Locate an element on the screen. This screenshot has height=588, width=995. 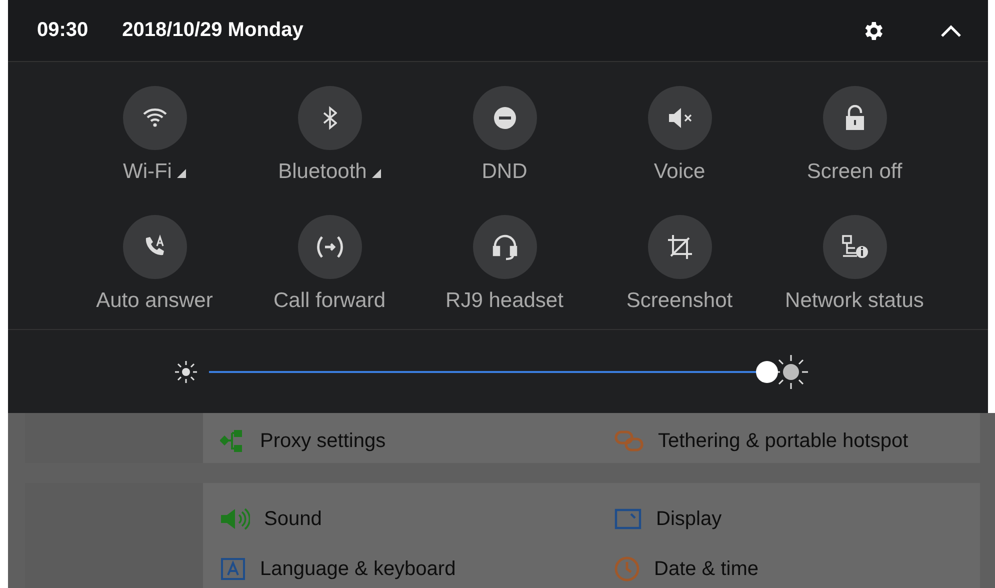
chain-link-icon is located at coordinates (629, 441).